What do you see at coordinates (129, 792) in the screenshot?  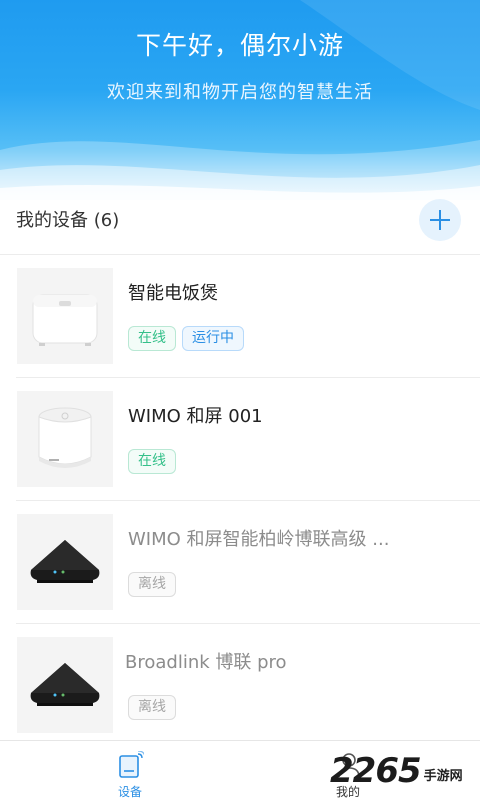 I see `nav-label-devices: 设备` at bounding box center [129, 792].